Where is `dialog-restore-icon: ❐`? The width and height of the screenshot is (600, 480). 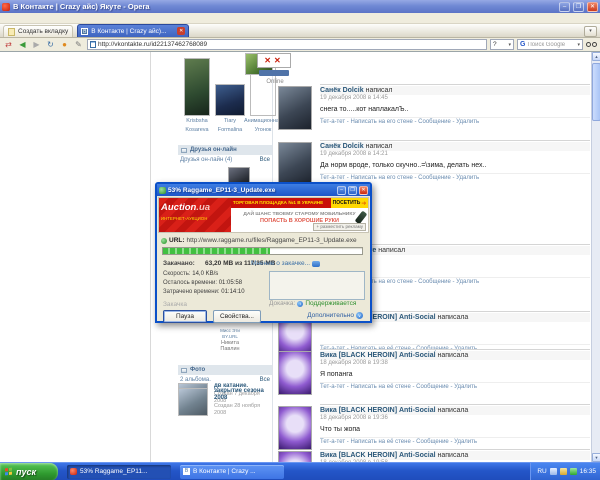 dialog-restore-icon: ❐ is located at coordinates (352, 190).